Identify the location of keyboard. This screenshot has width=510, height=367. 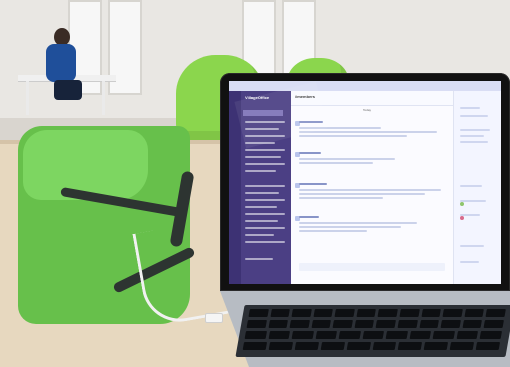
(372, 331).